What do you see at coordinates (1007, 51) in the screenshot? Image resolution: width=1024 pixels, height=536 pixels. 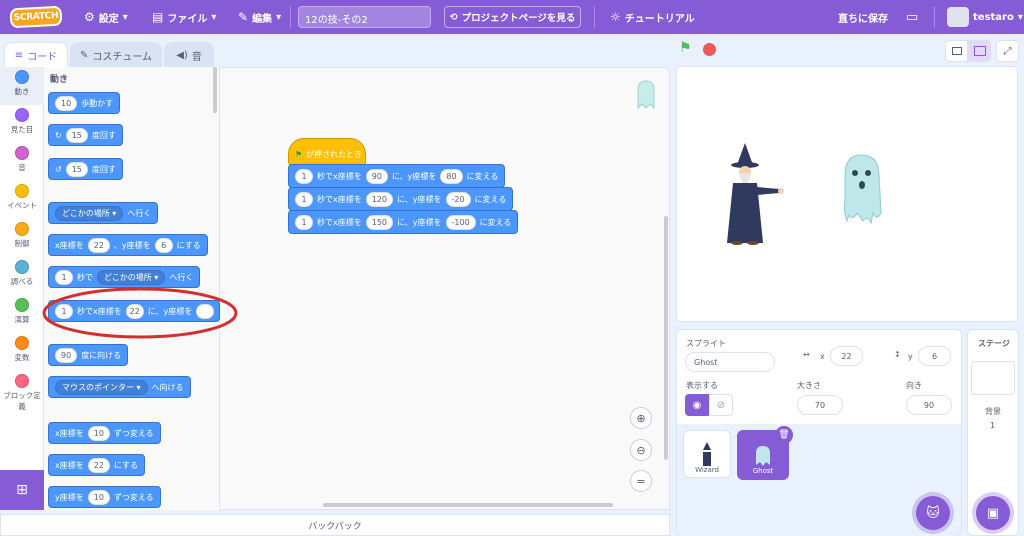 I see `full-screen-button: ⤢` at bounding box center [1007, 51].